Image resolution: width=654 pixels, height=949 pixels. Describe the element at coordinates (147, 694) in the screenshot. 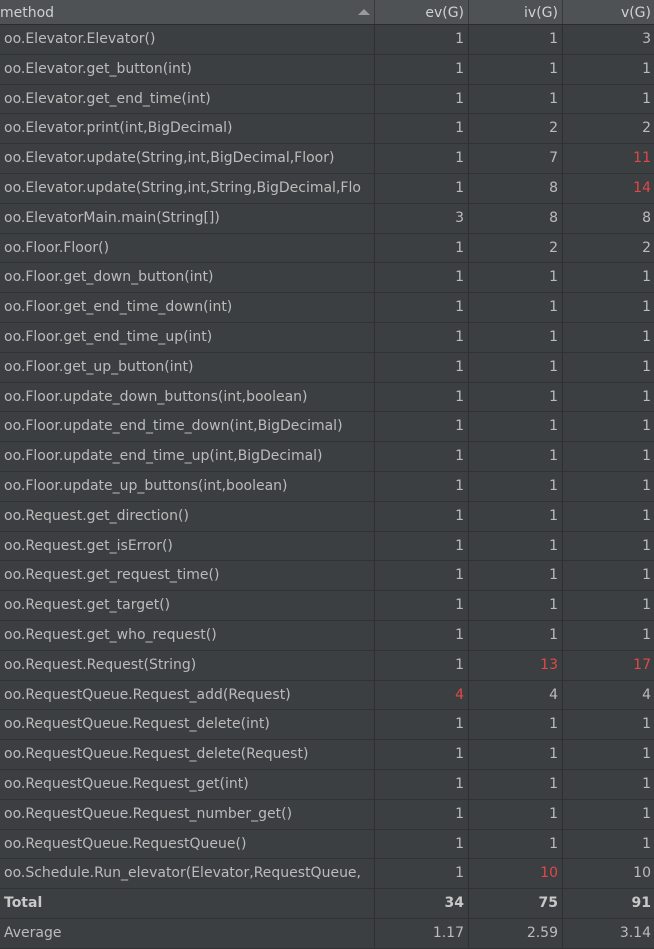

I see `method-cell: oo.RequestQueue.Request_add(Request)` at that location.